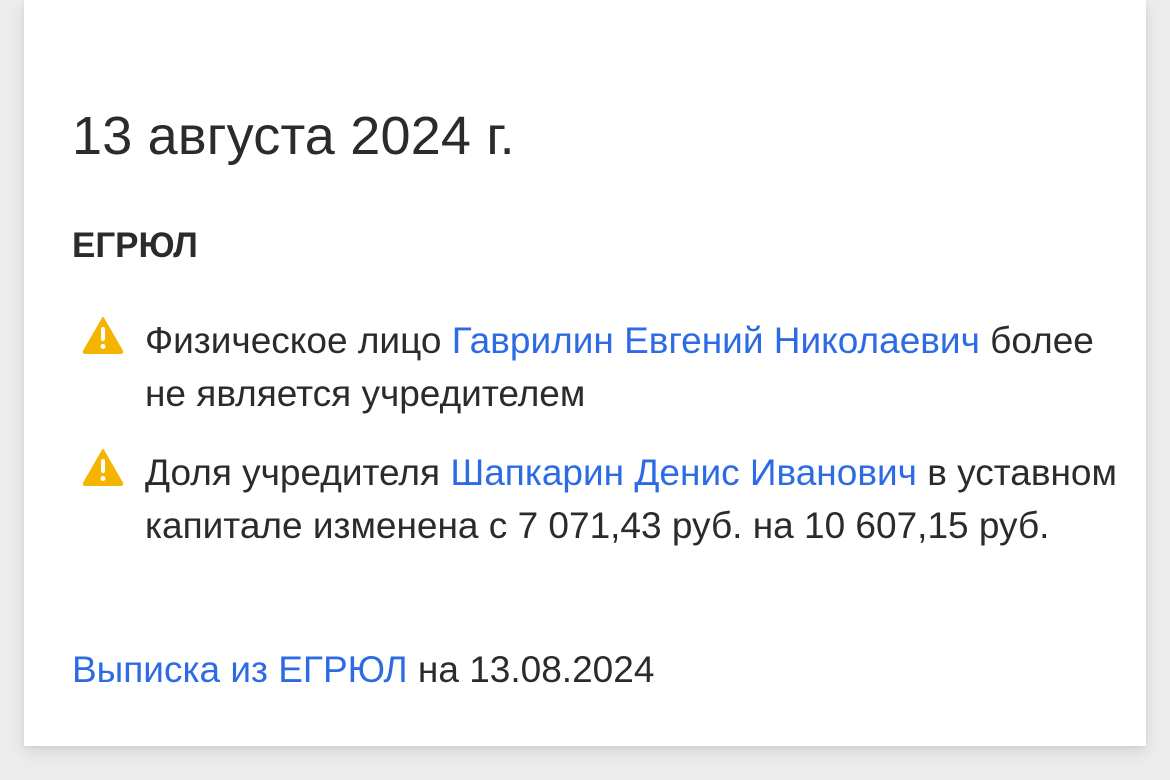 The height and width of the screenshot is (780, 1170). I want to click on egrul-extract-link: Выписка из ЕГРЮЛ, so click(240, 669).